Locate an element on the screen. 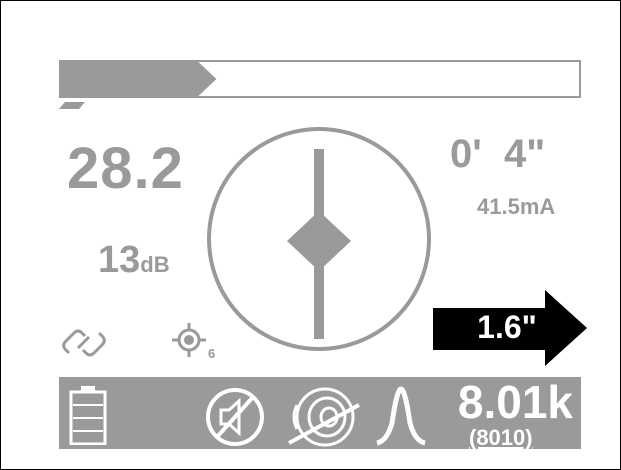 The width and height of the screenshot is (621, 470). signal-strength-fill is located at coordinates (139, 79).